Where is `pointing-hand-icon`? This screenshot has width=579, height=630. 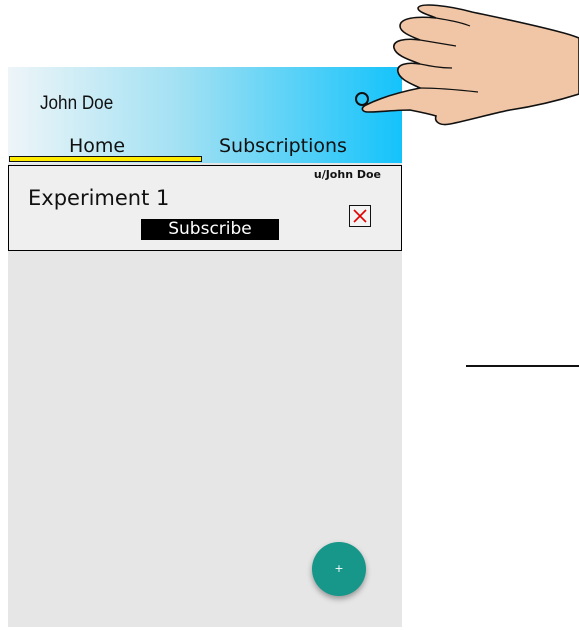 pointing-hand-icon is located at coordinates (470, 65).